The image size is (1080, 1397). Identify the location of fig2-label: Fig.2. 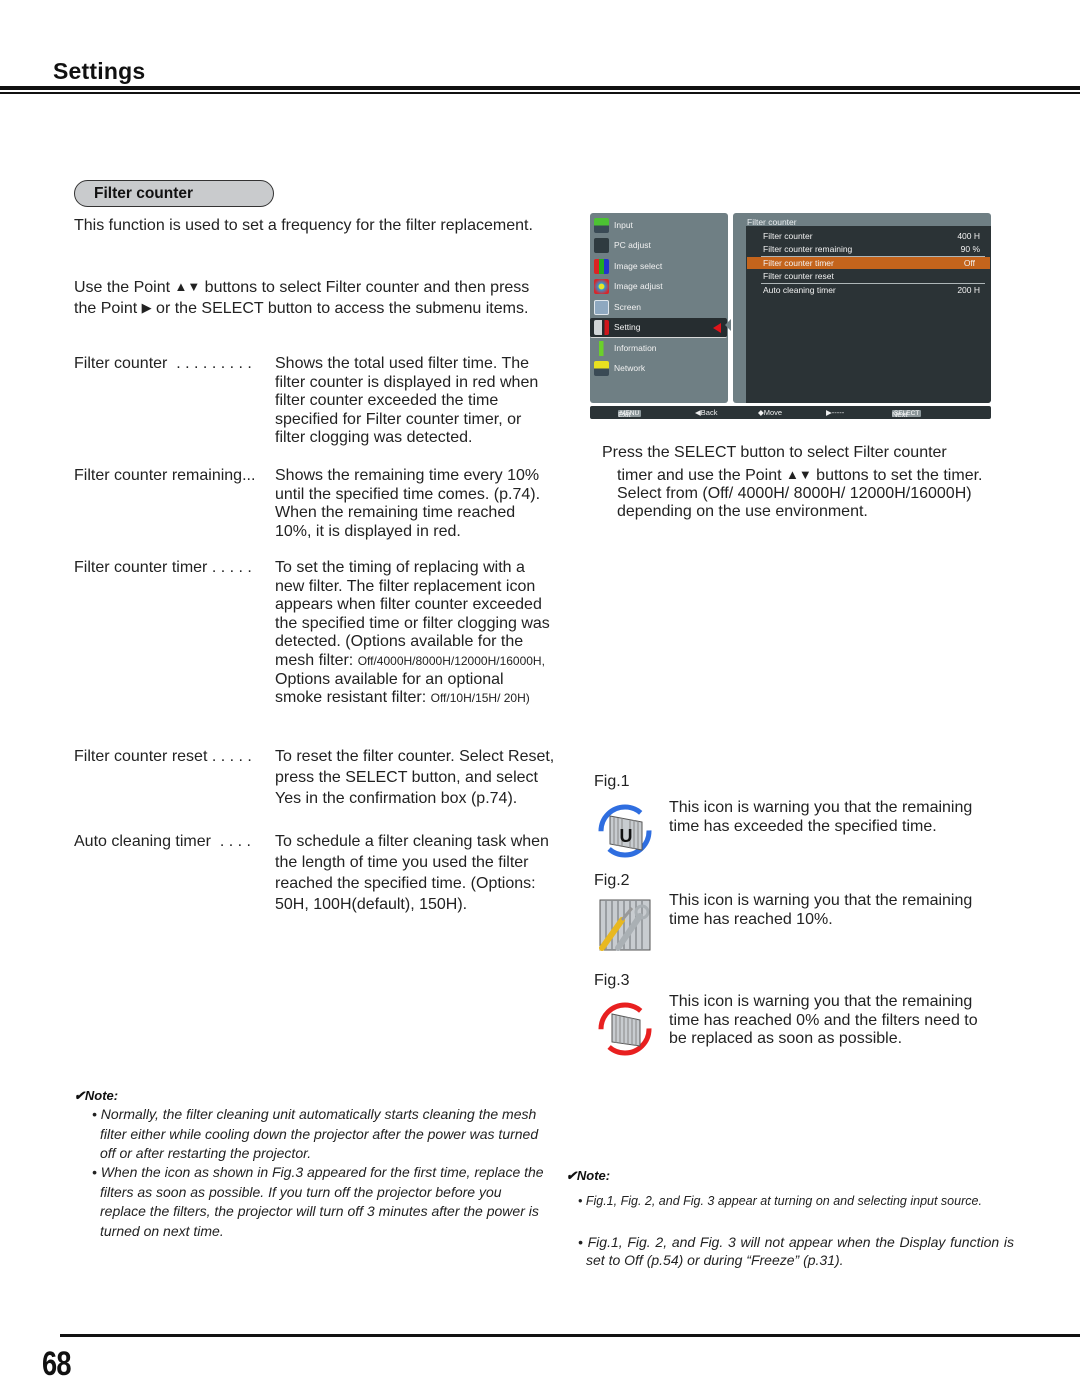
(612, 880).